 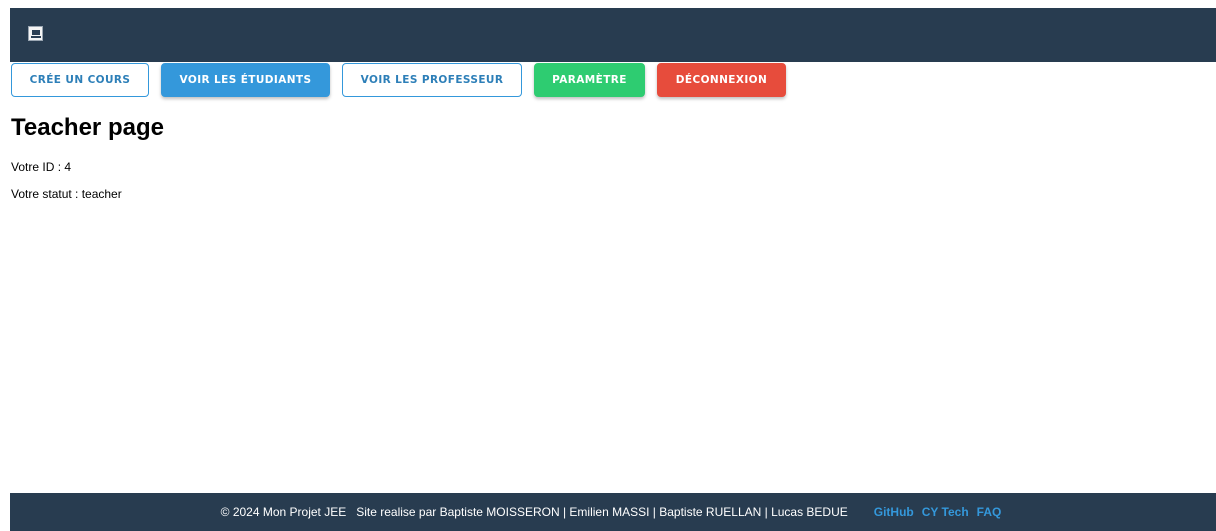 What do you see at coordinates (41, 167) in the screenshot?
I see `user-id-text: Votre ID : 4` at bounding box center [41, 167].